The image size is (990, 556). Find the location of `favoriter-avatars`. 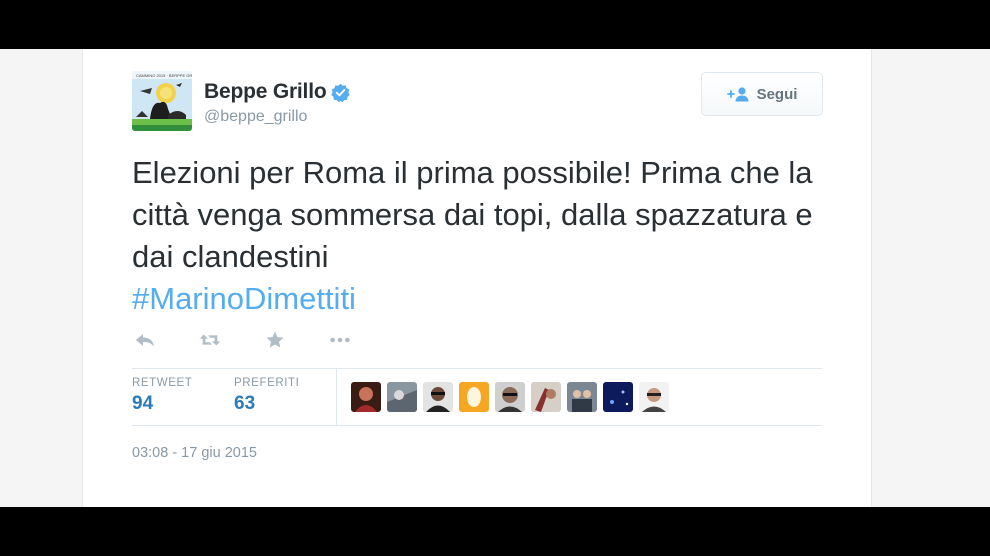

favoriter-avatars is located at coordinates (510, 397).